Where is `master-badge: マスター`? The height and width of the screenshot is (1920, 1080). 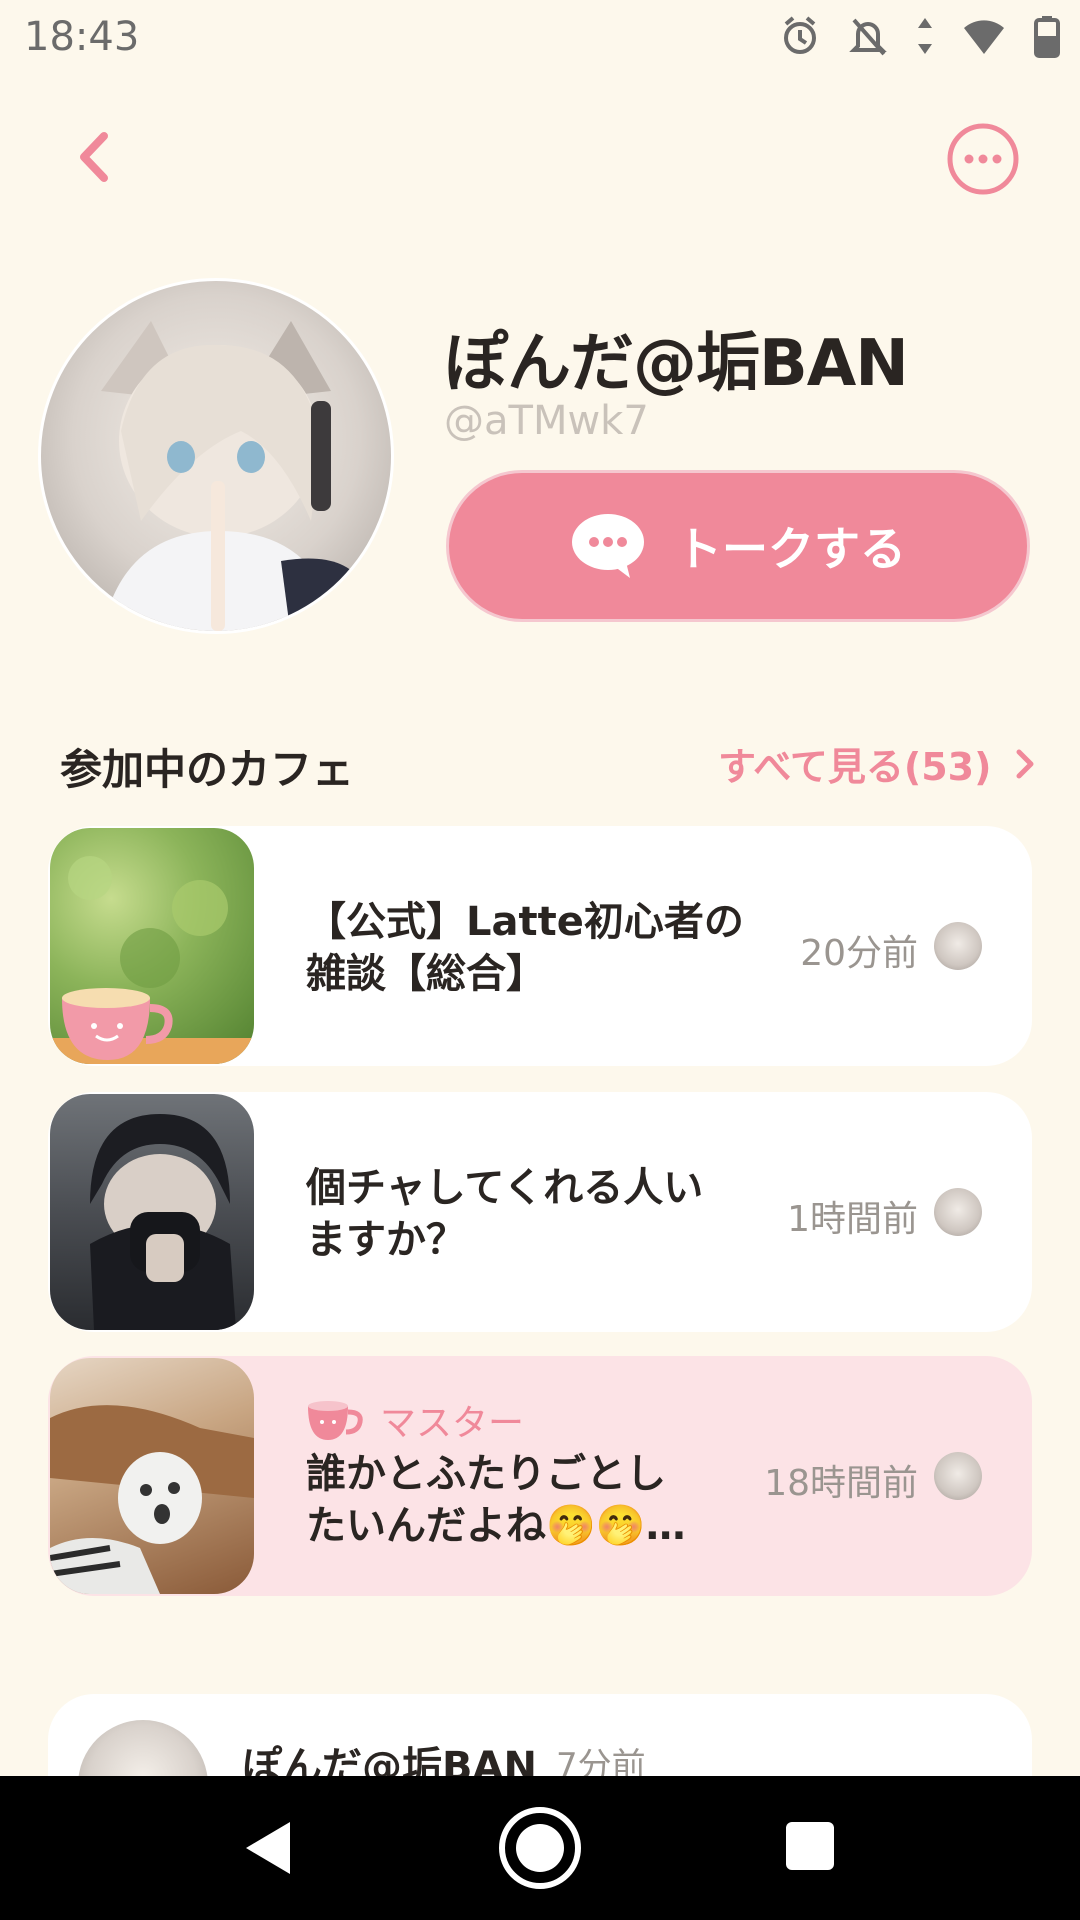 master-badge: マスター is located at coordinates (415, 1420).